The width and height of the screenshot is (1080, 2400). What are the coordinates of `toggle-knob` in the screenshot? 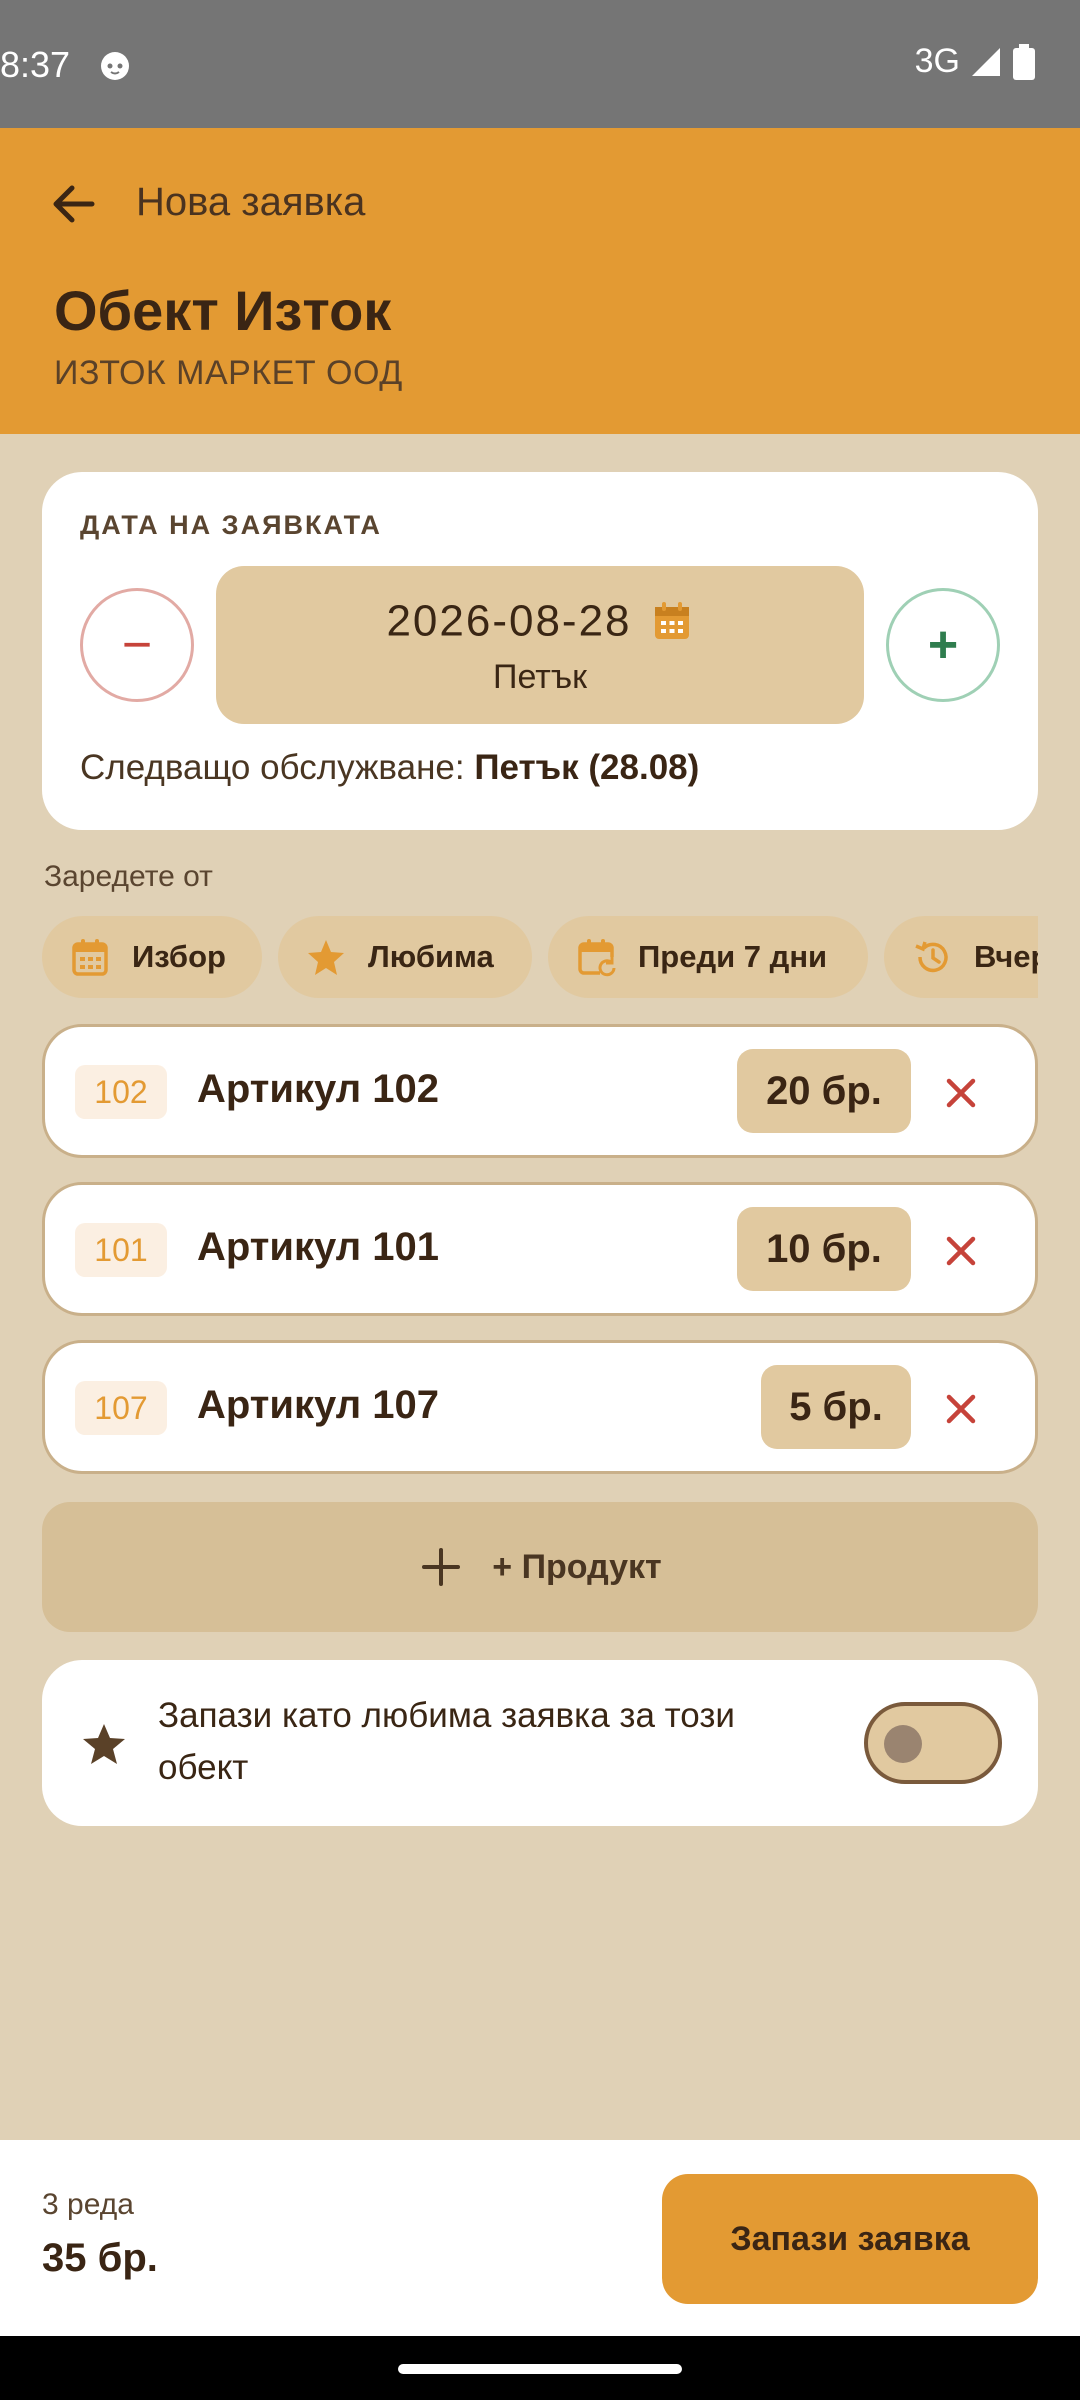 It's located at (903, 1744).